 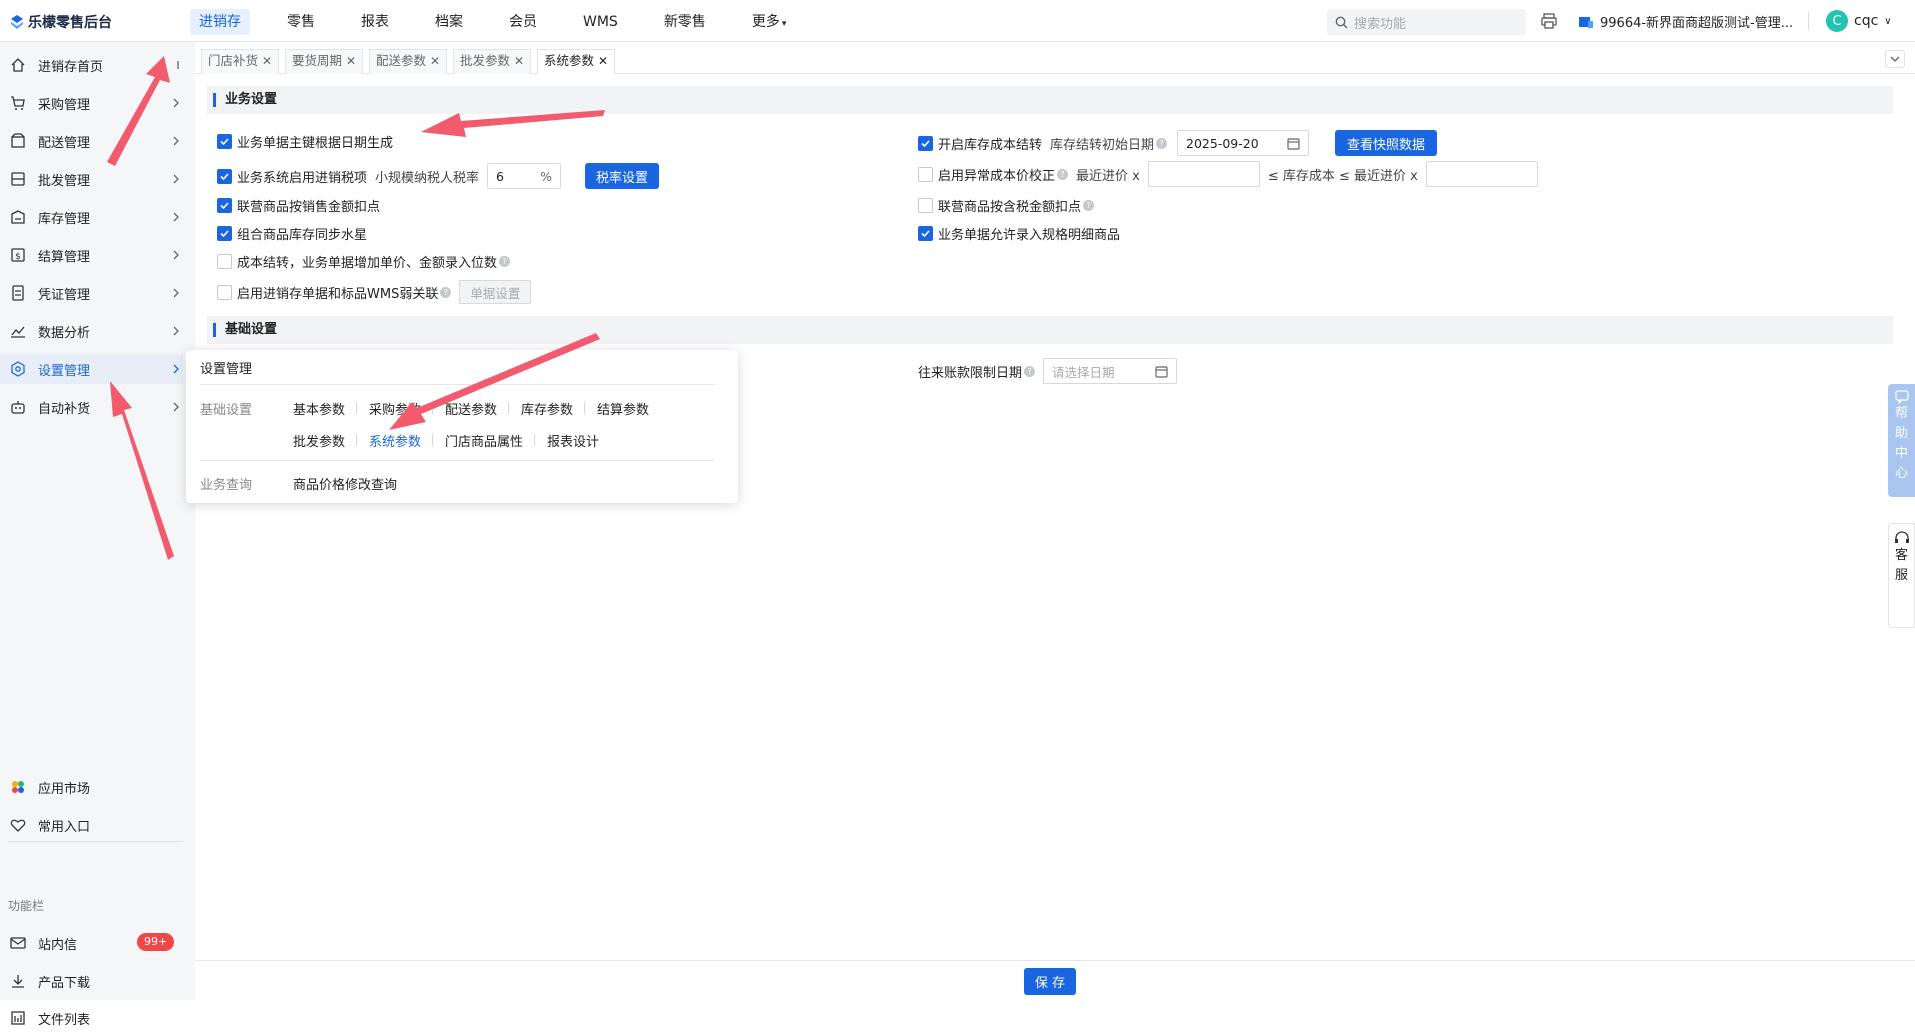 I want to click on sidebar-item-settings: 设置管理, so click(x=91, y=369).